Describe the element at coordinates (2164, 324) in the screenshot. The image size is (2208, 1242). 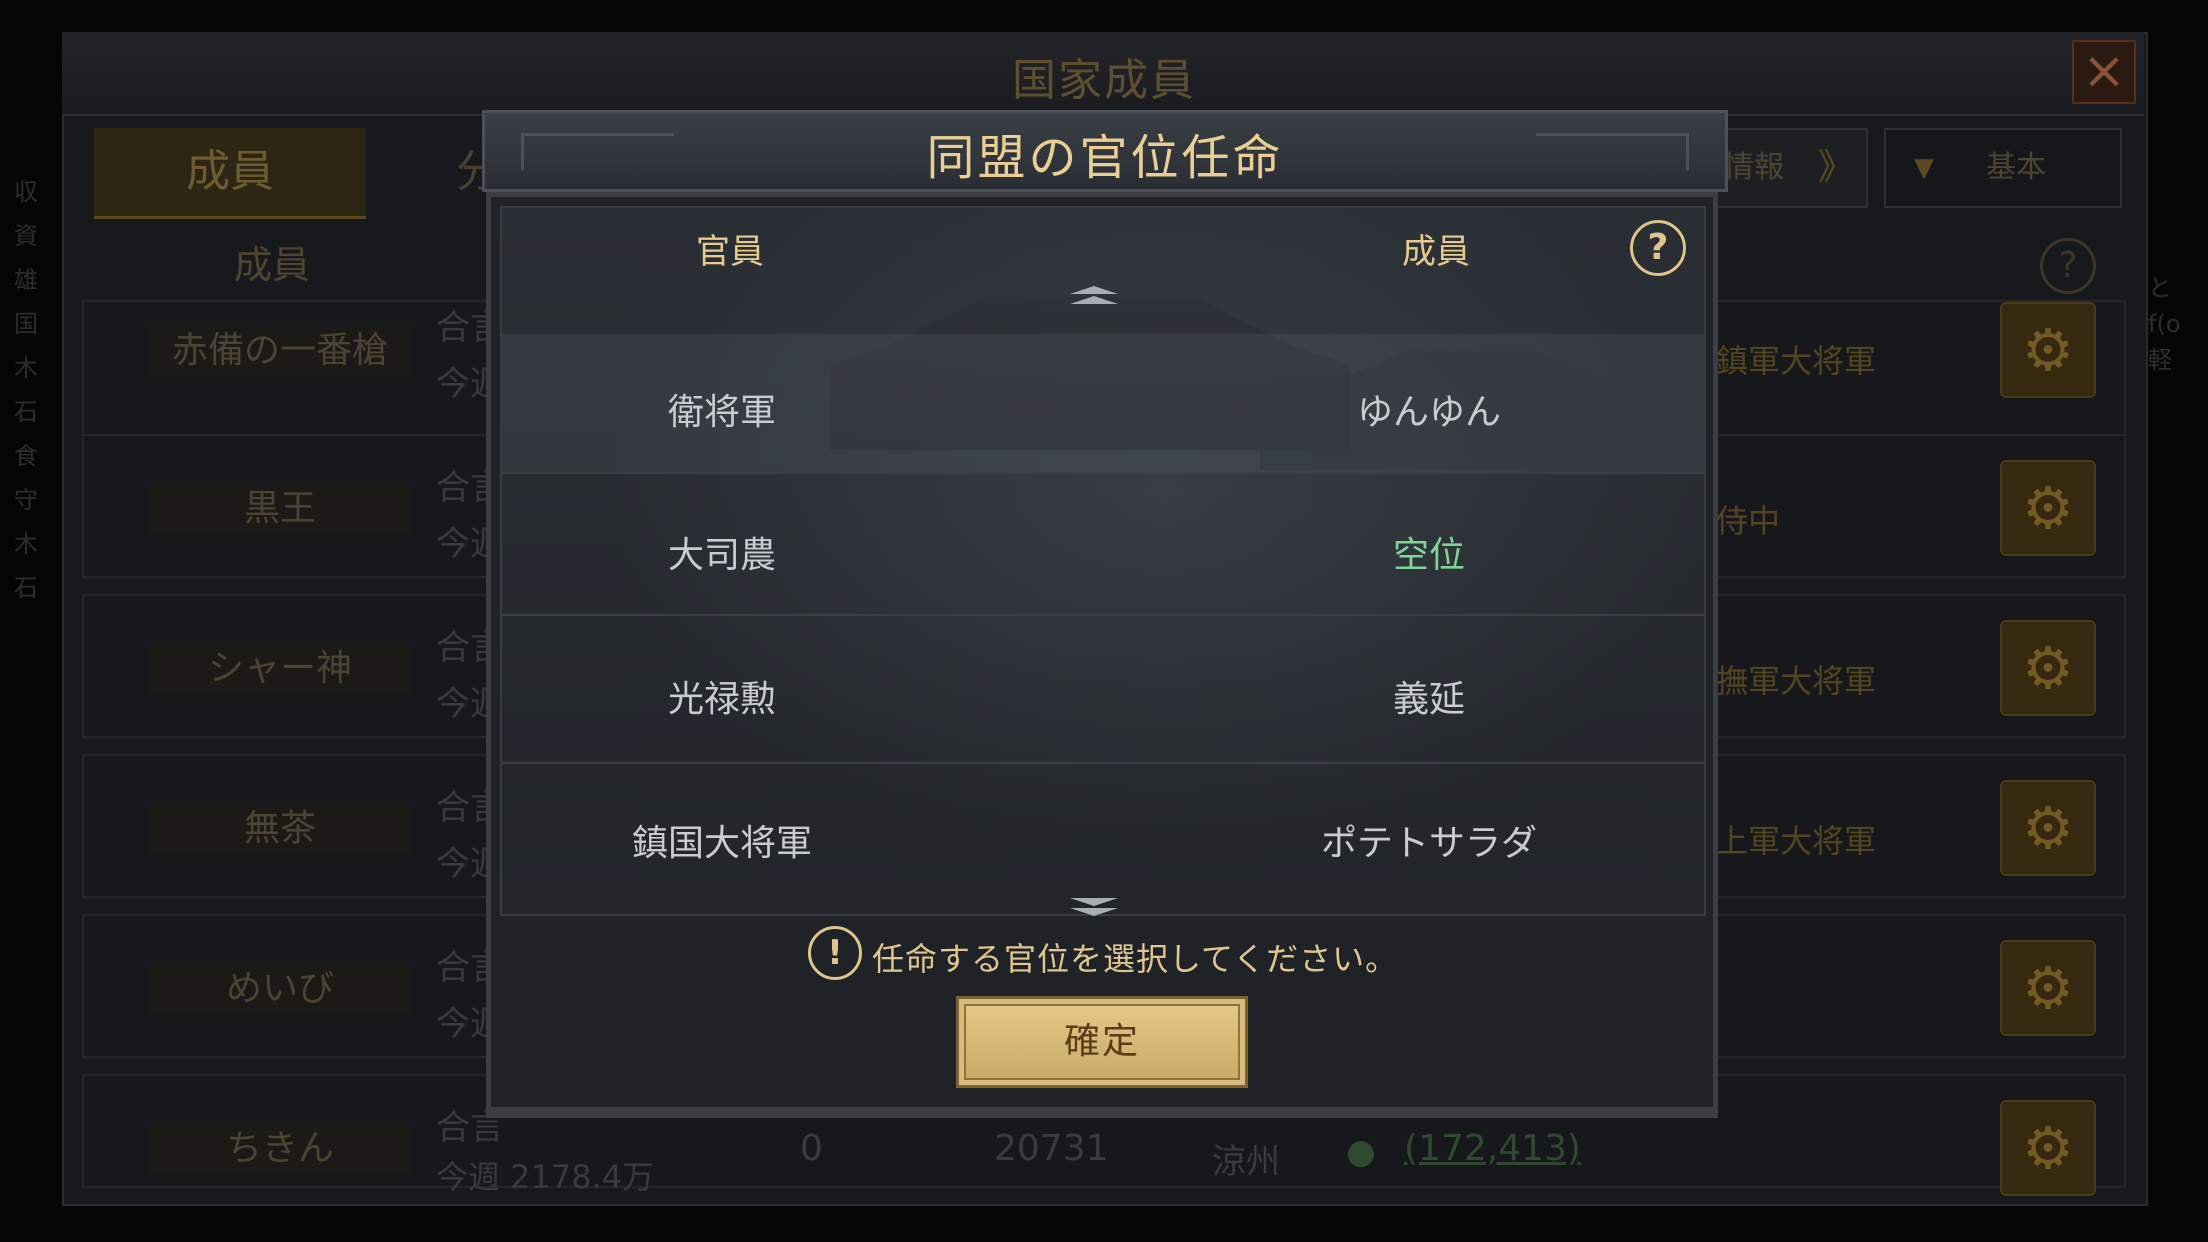
I see `side-text: f(o` at that location.